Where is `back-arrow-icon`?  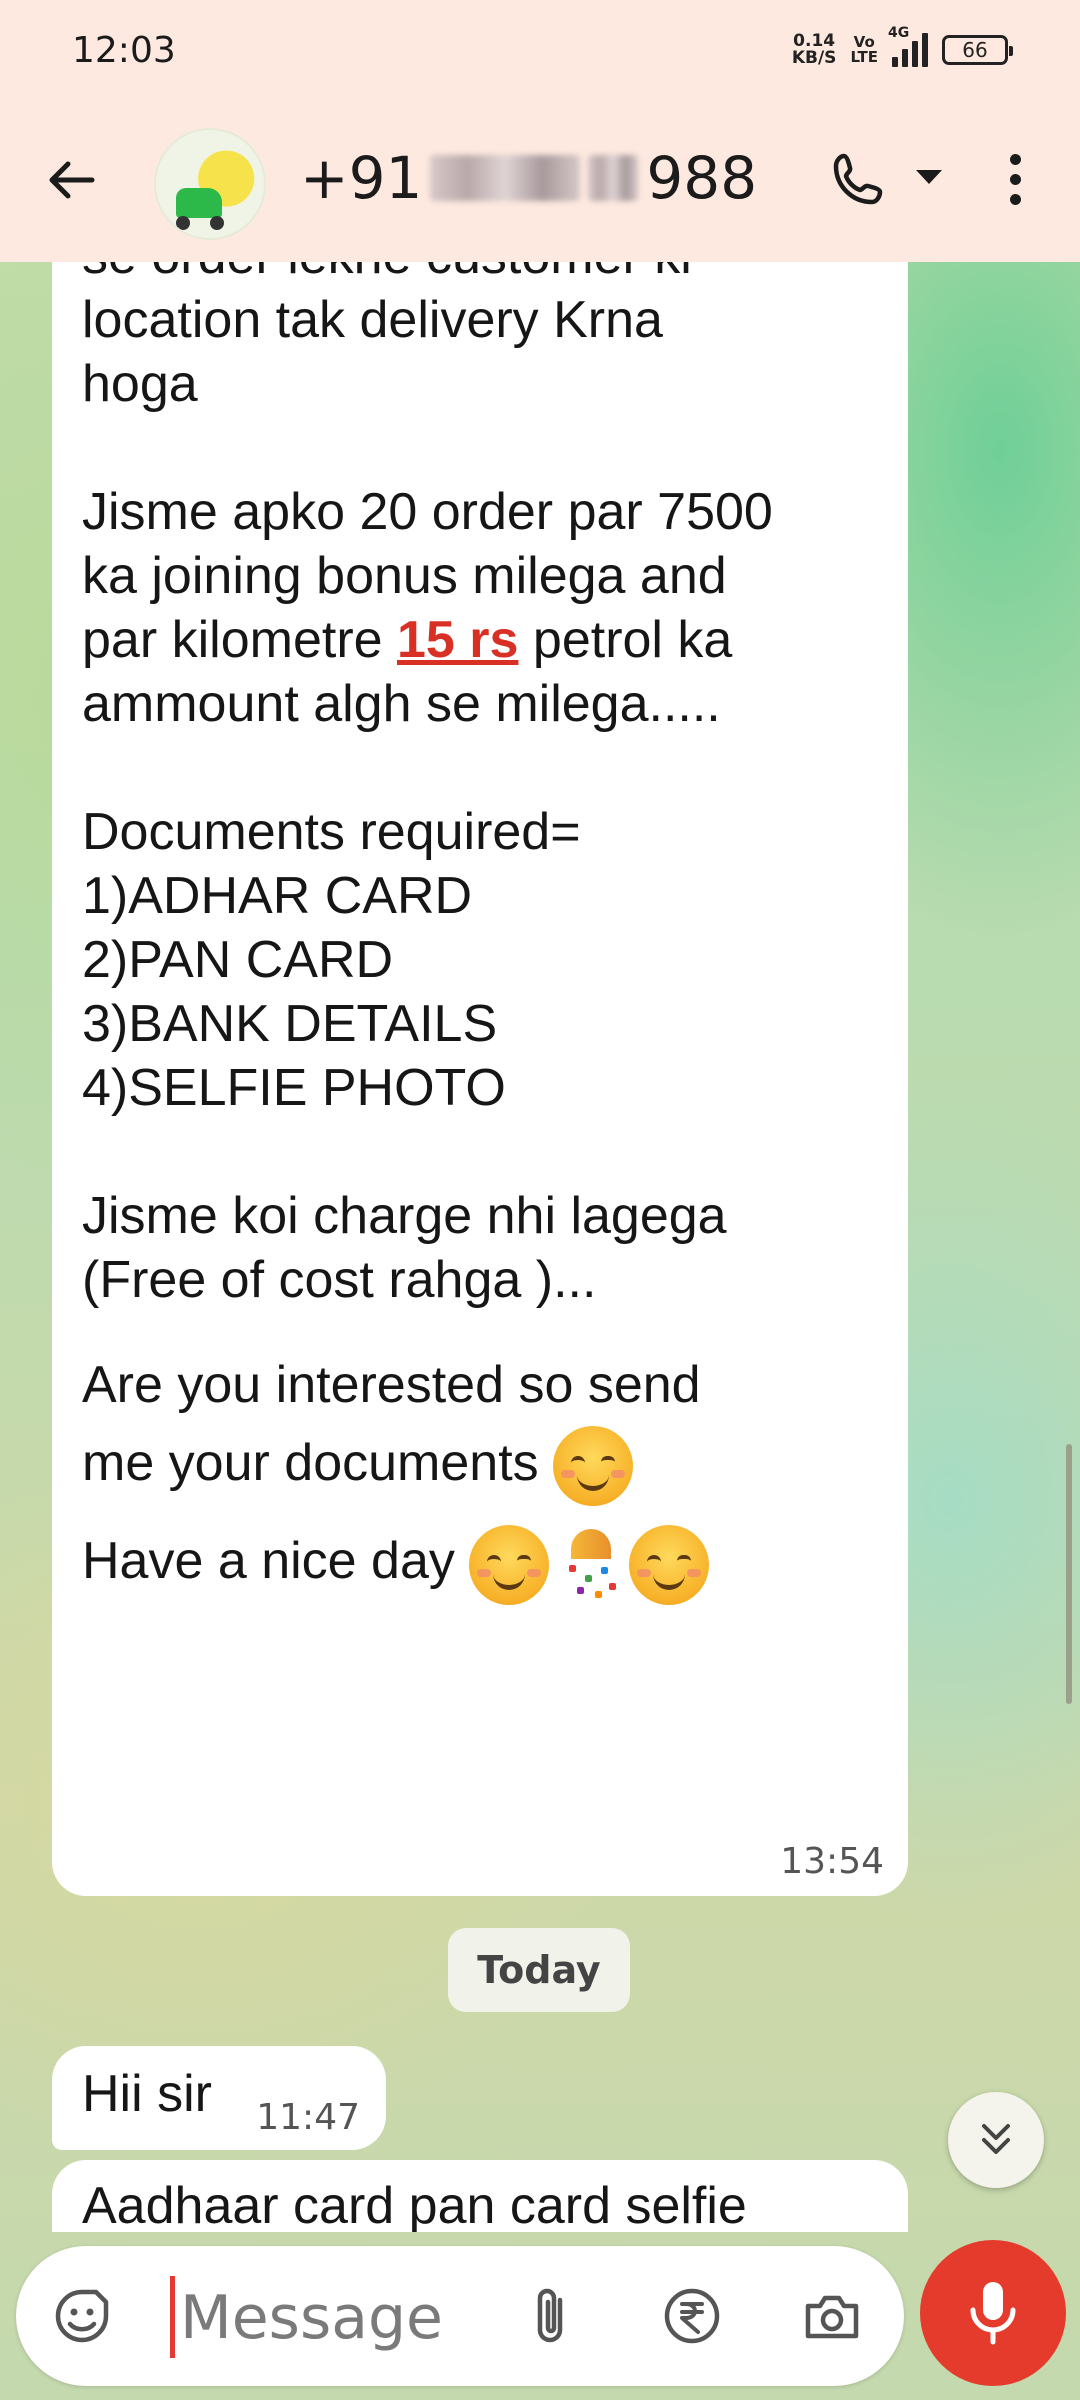
back-arrow-icon is located at coordinates (72, 180).